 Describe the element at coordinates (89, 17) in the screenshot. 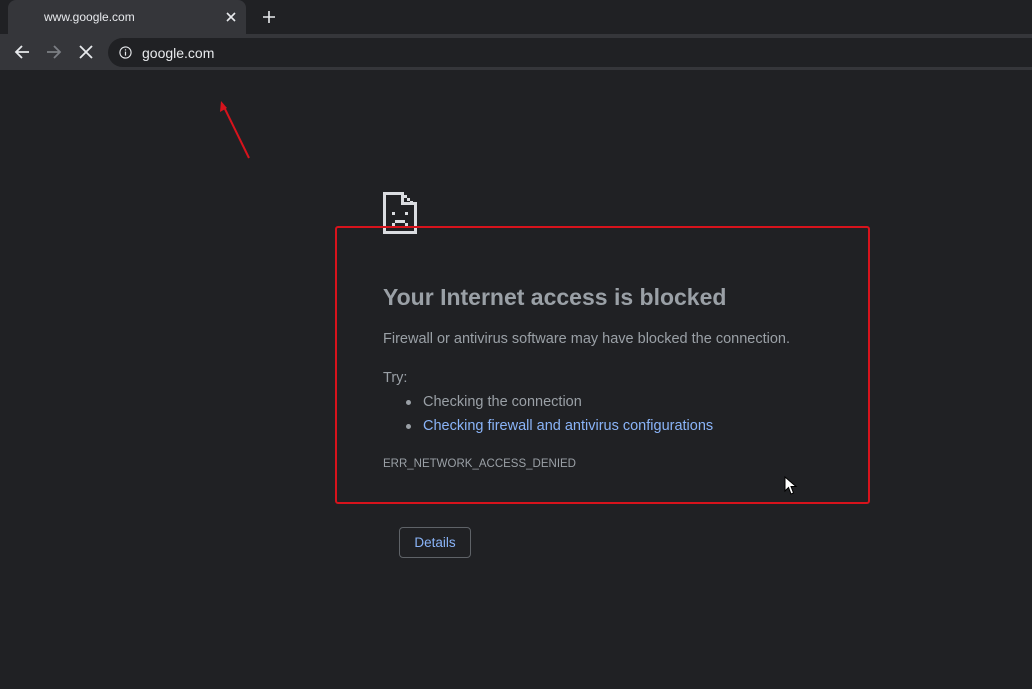

I see `tab-title: www.google.com` at that location.